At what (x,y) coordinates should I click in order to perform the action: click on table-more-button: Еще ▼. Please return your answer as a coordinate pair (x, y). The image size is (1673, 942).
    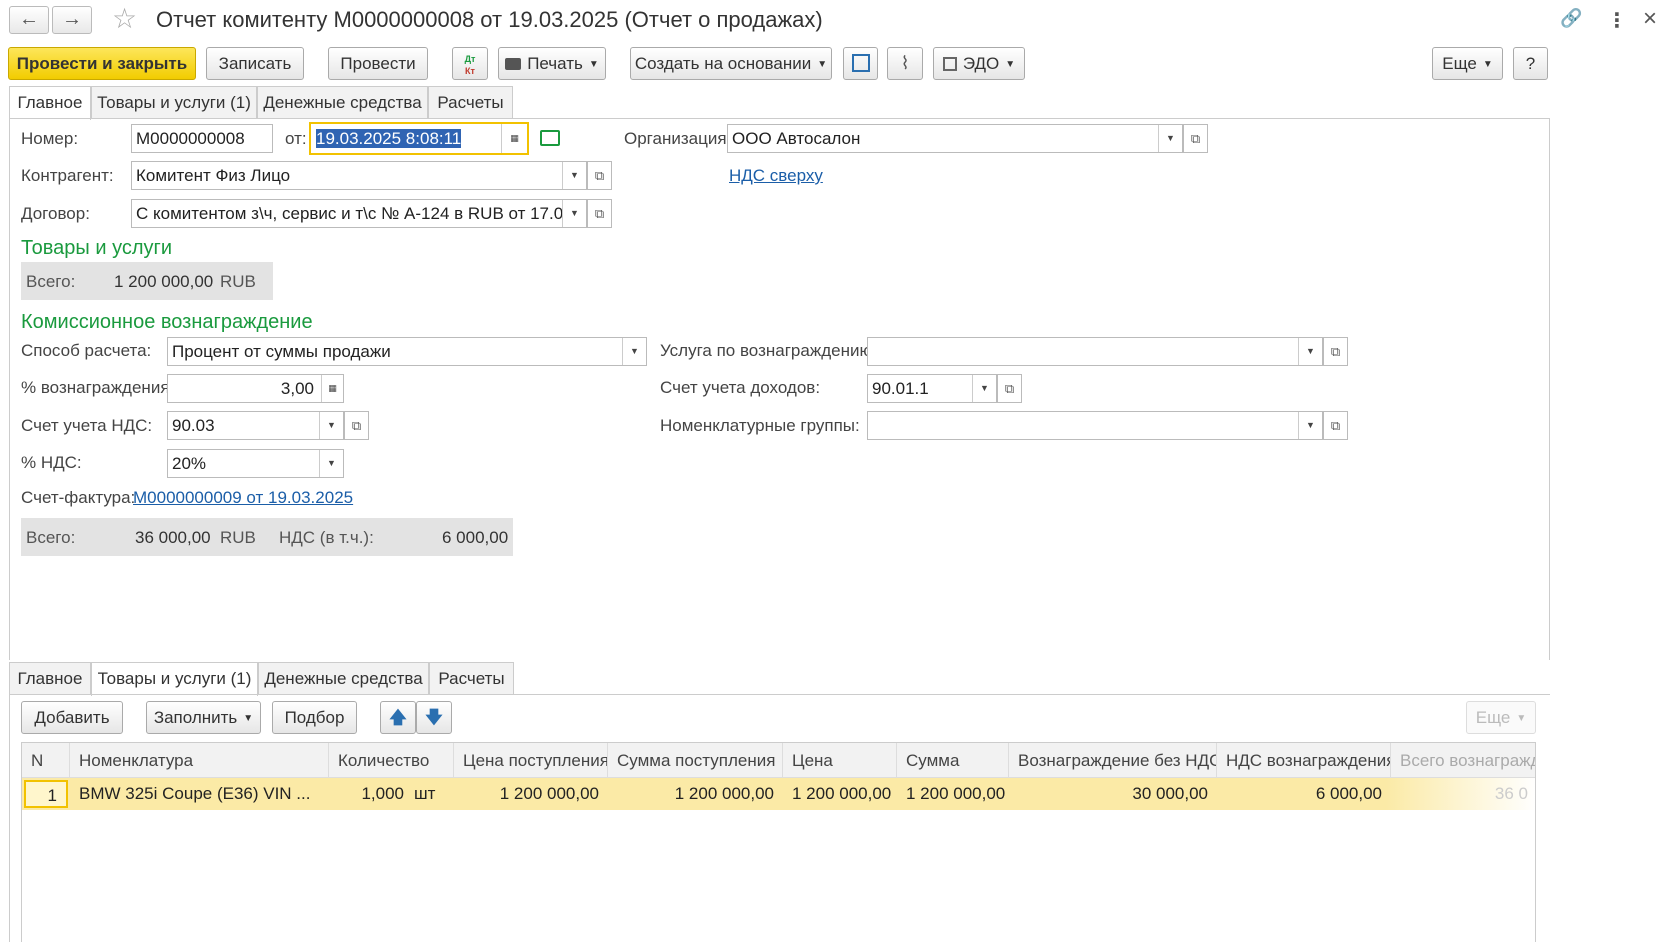
    Looking at the image, I should click on (1501, 717).